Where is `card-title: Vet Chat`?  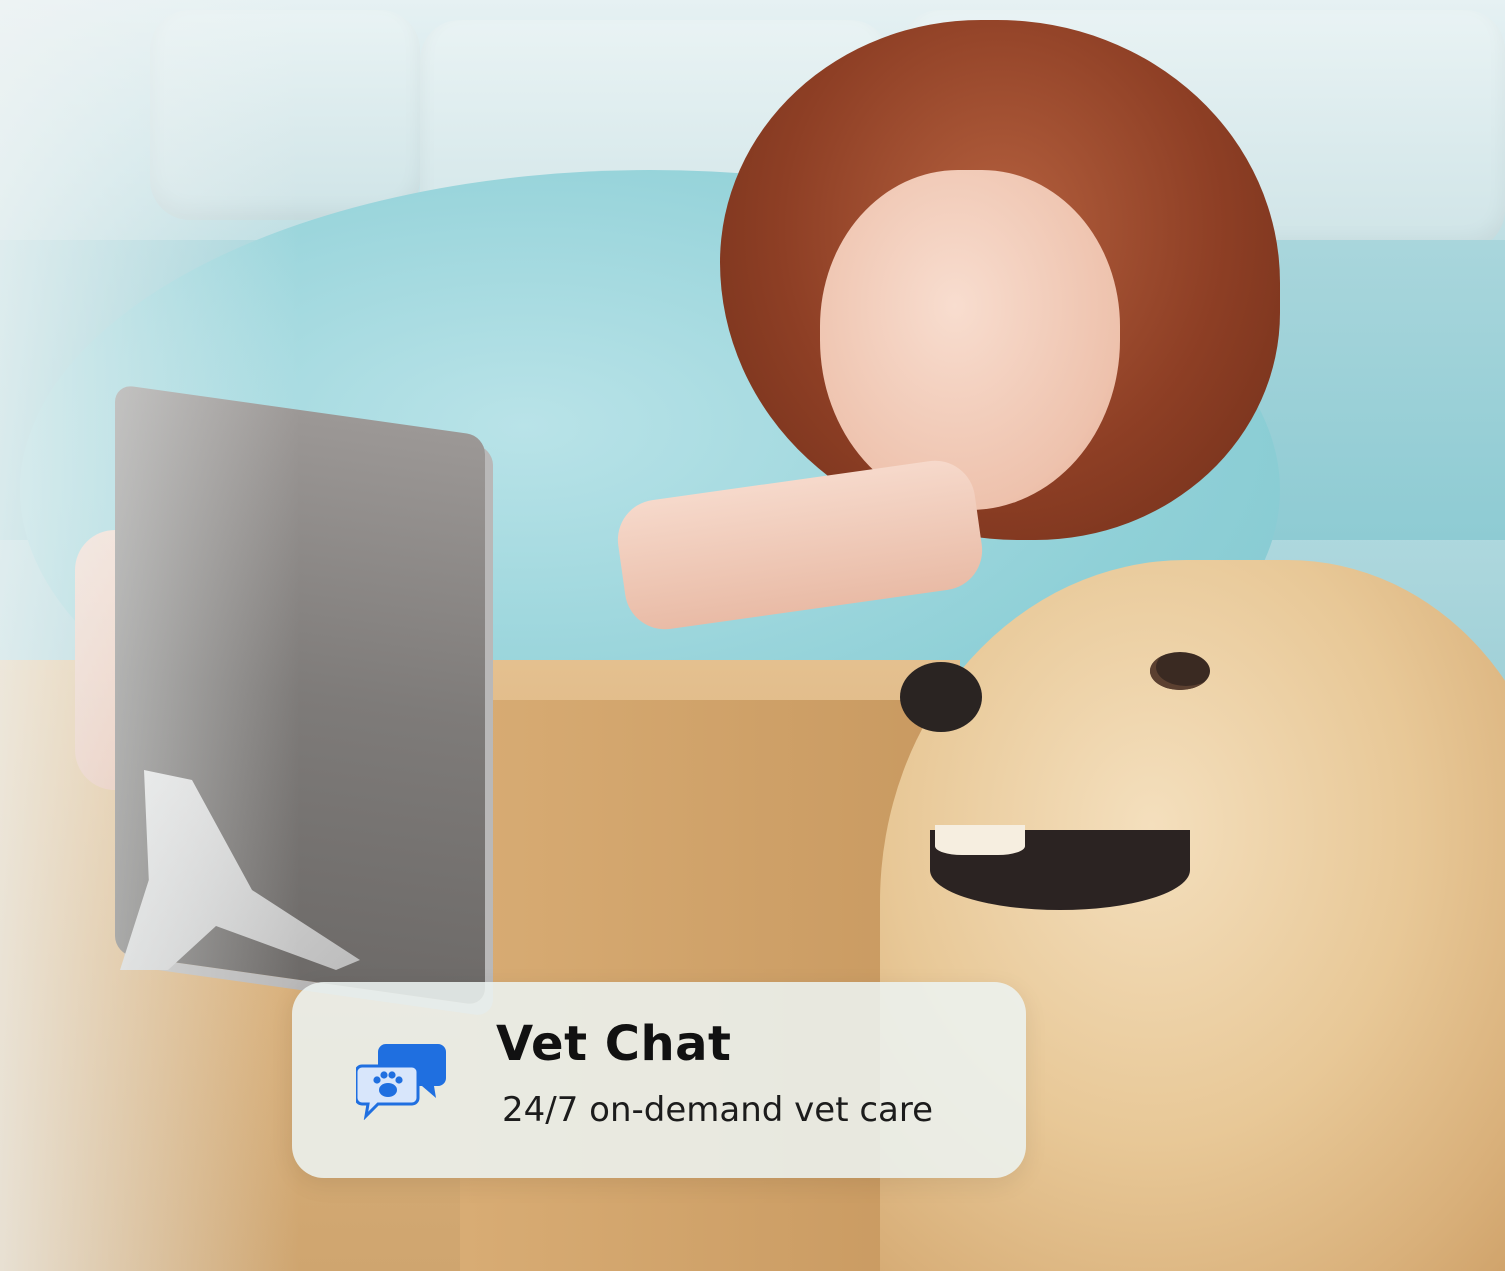 card-title: Vet Chat is located at coordinates (614, 1044).